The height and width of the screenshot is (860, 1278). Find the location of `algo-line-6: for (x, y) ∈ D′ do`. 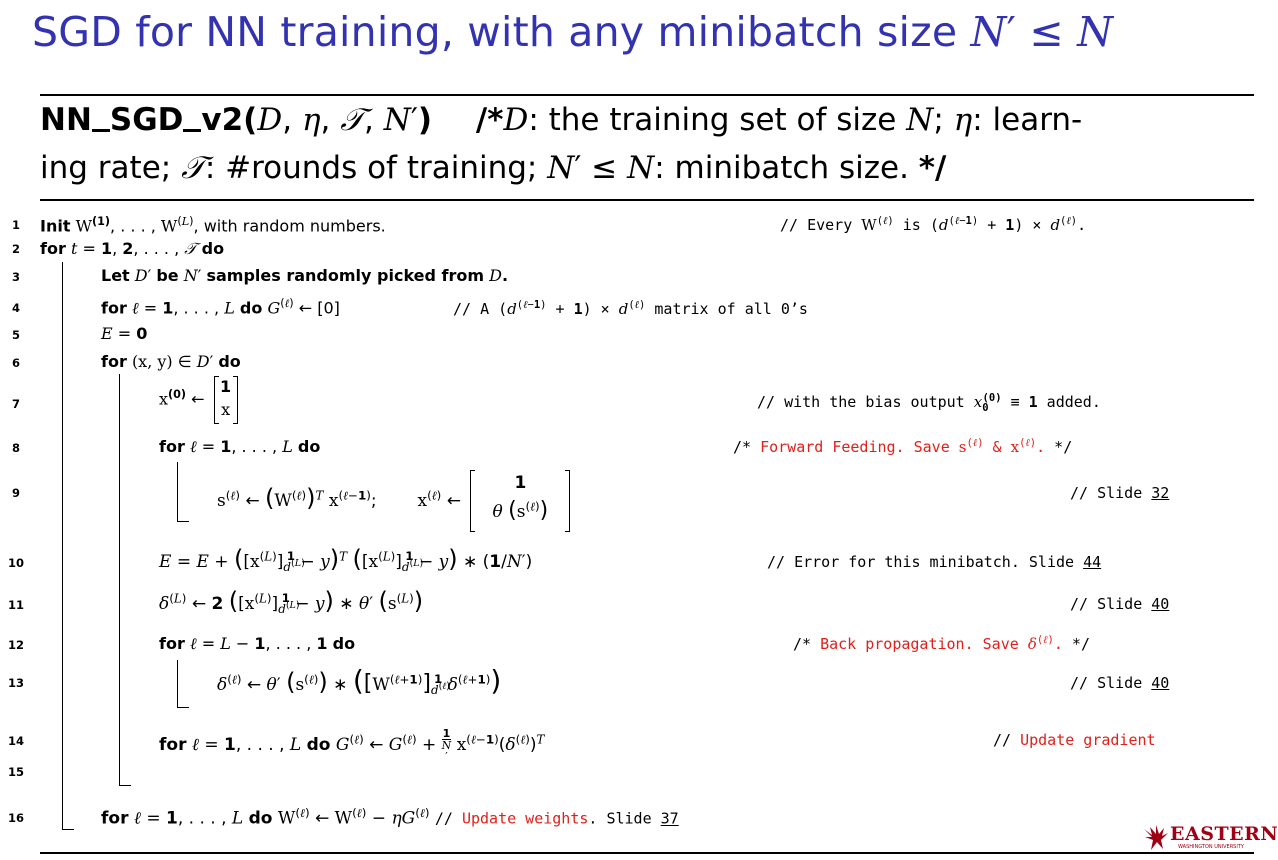

algo-line-6: for (x, y) ∈ D′ do is located at coordinates (171, 361).